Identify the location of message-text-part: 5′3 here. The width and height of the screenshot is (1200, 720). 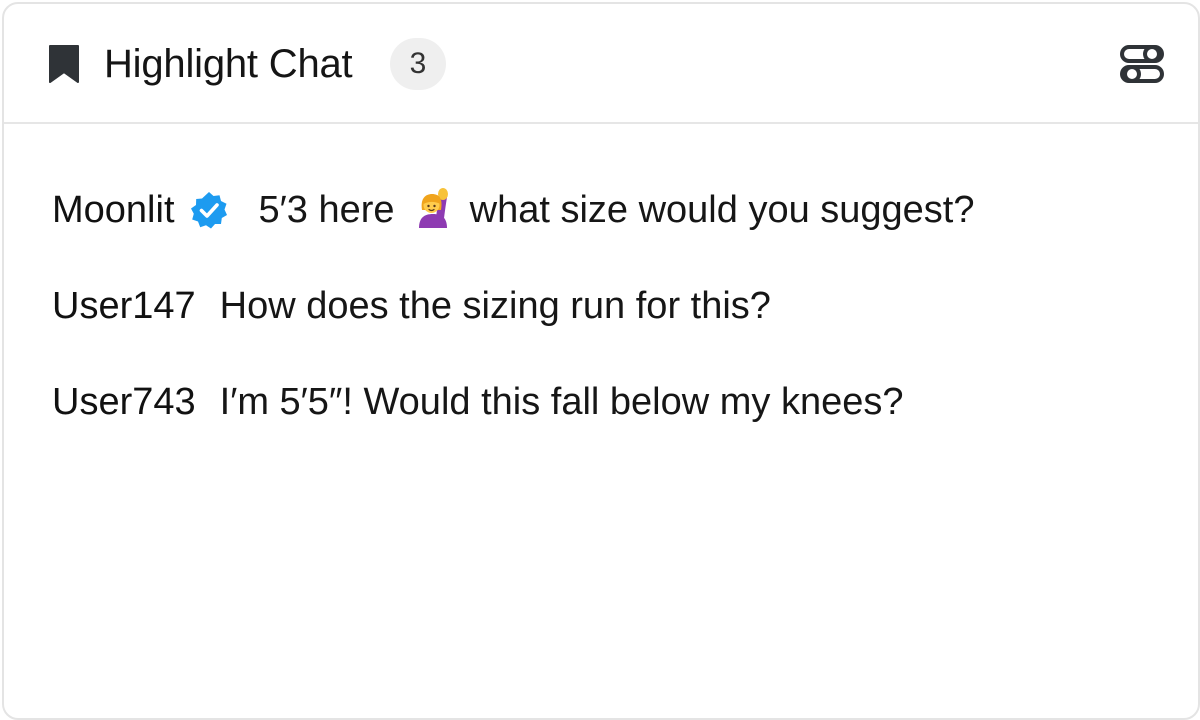
(326, 210).